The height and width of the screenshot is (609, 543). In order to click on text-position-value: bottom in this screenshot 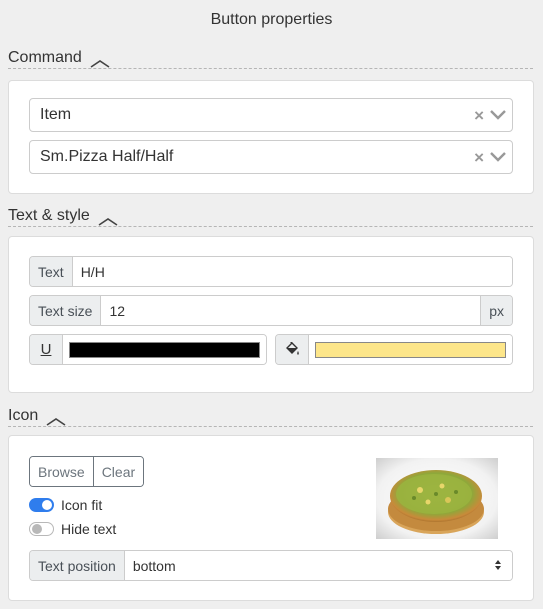, I will do `click(154, 565)`.